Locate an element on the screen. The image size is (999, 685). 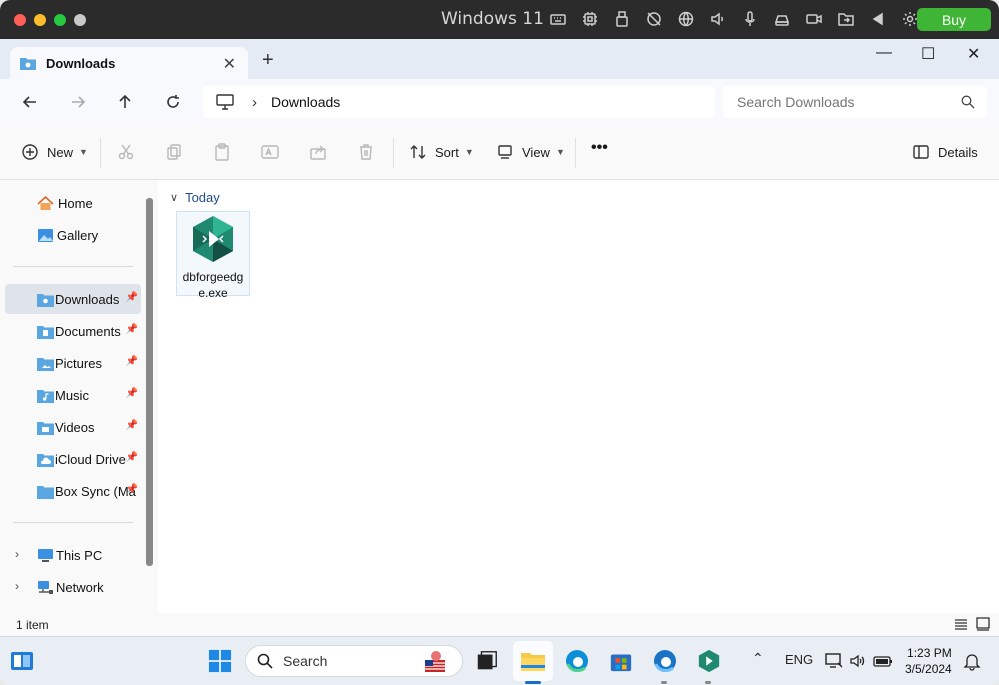
drive-icon is located at coordinates (782, 19).